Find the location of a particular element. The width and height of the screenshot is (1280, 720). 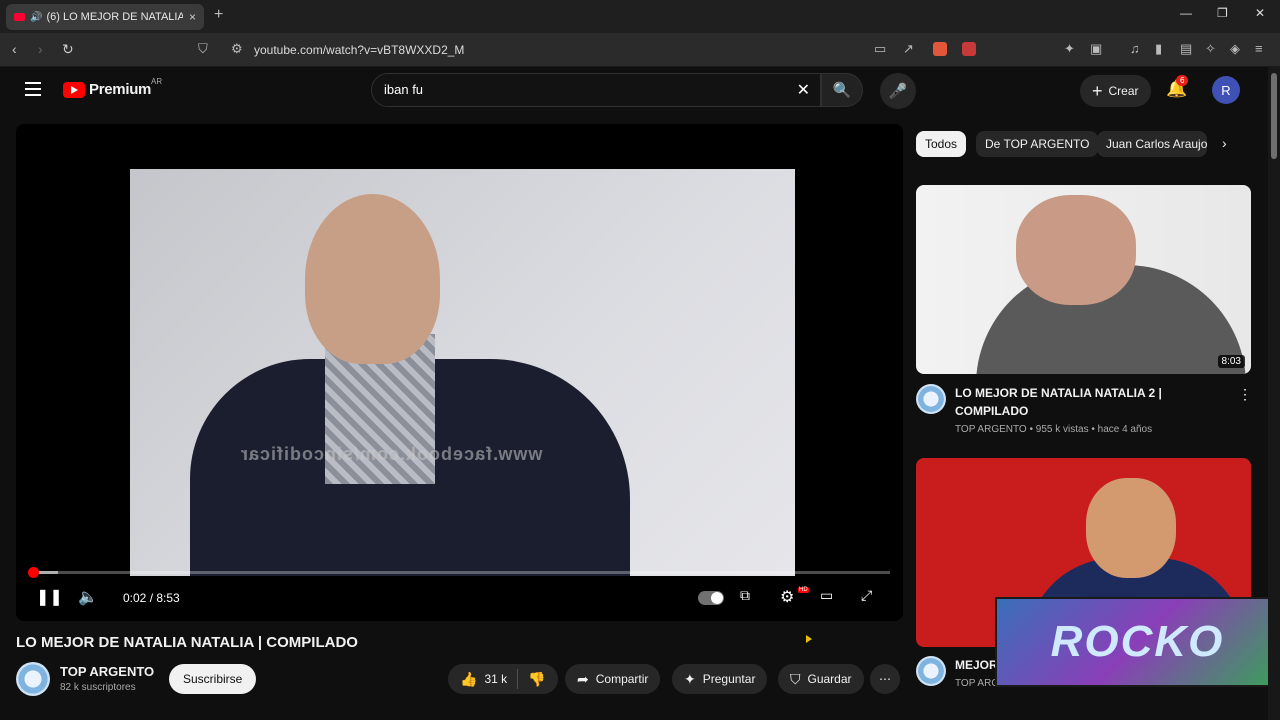

subscribe-button: Suscribirse is located at coordinates (213, 679).